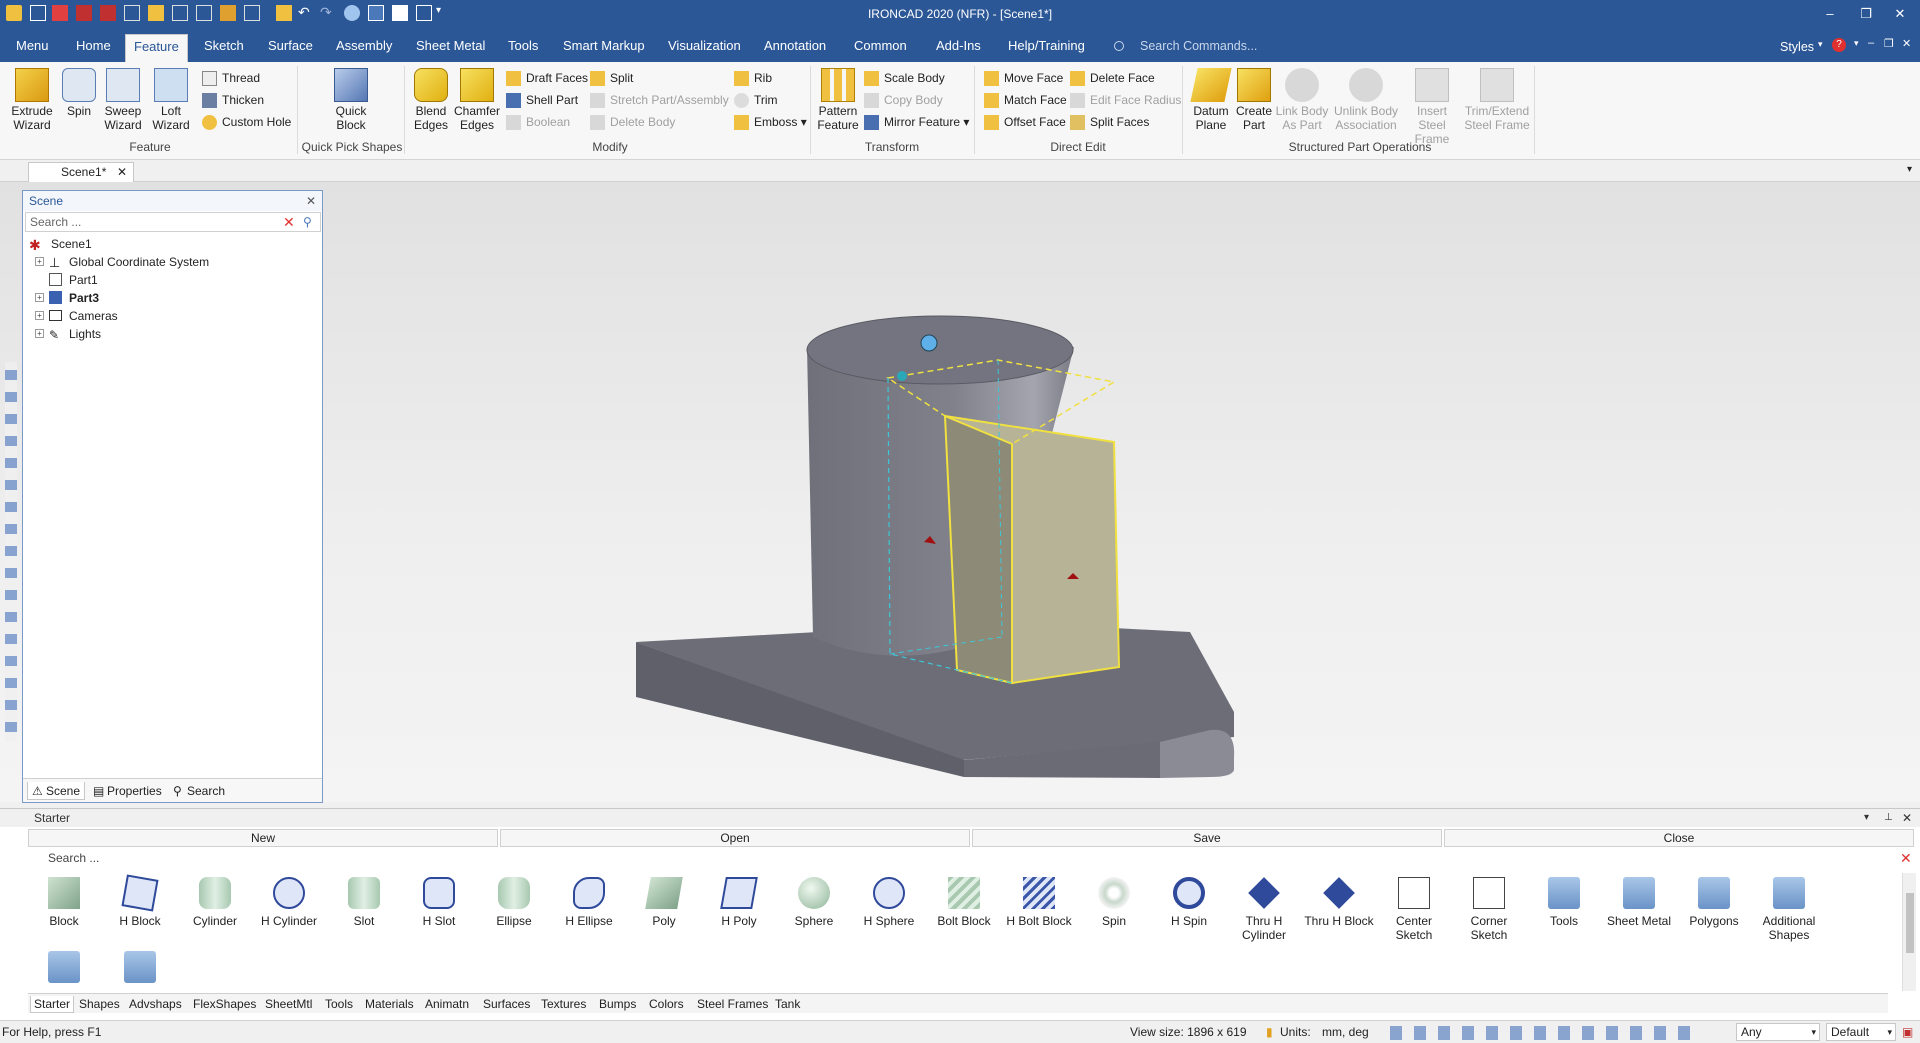 The image size is (1920, 1043). What do you see at coordinates (1830, 14) in the screenshot?
I see `minimize-button: –` at bounding box center [1830, 14].